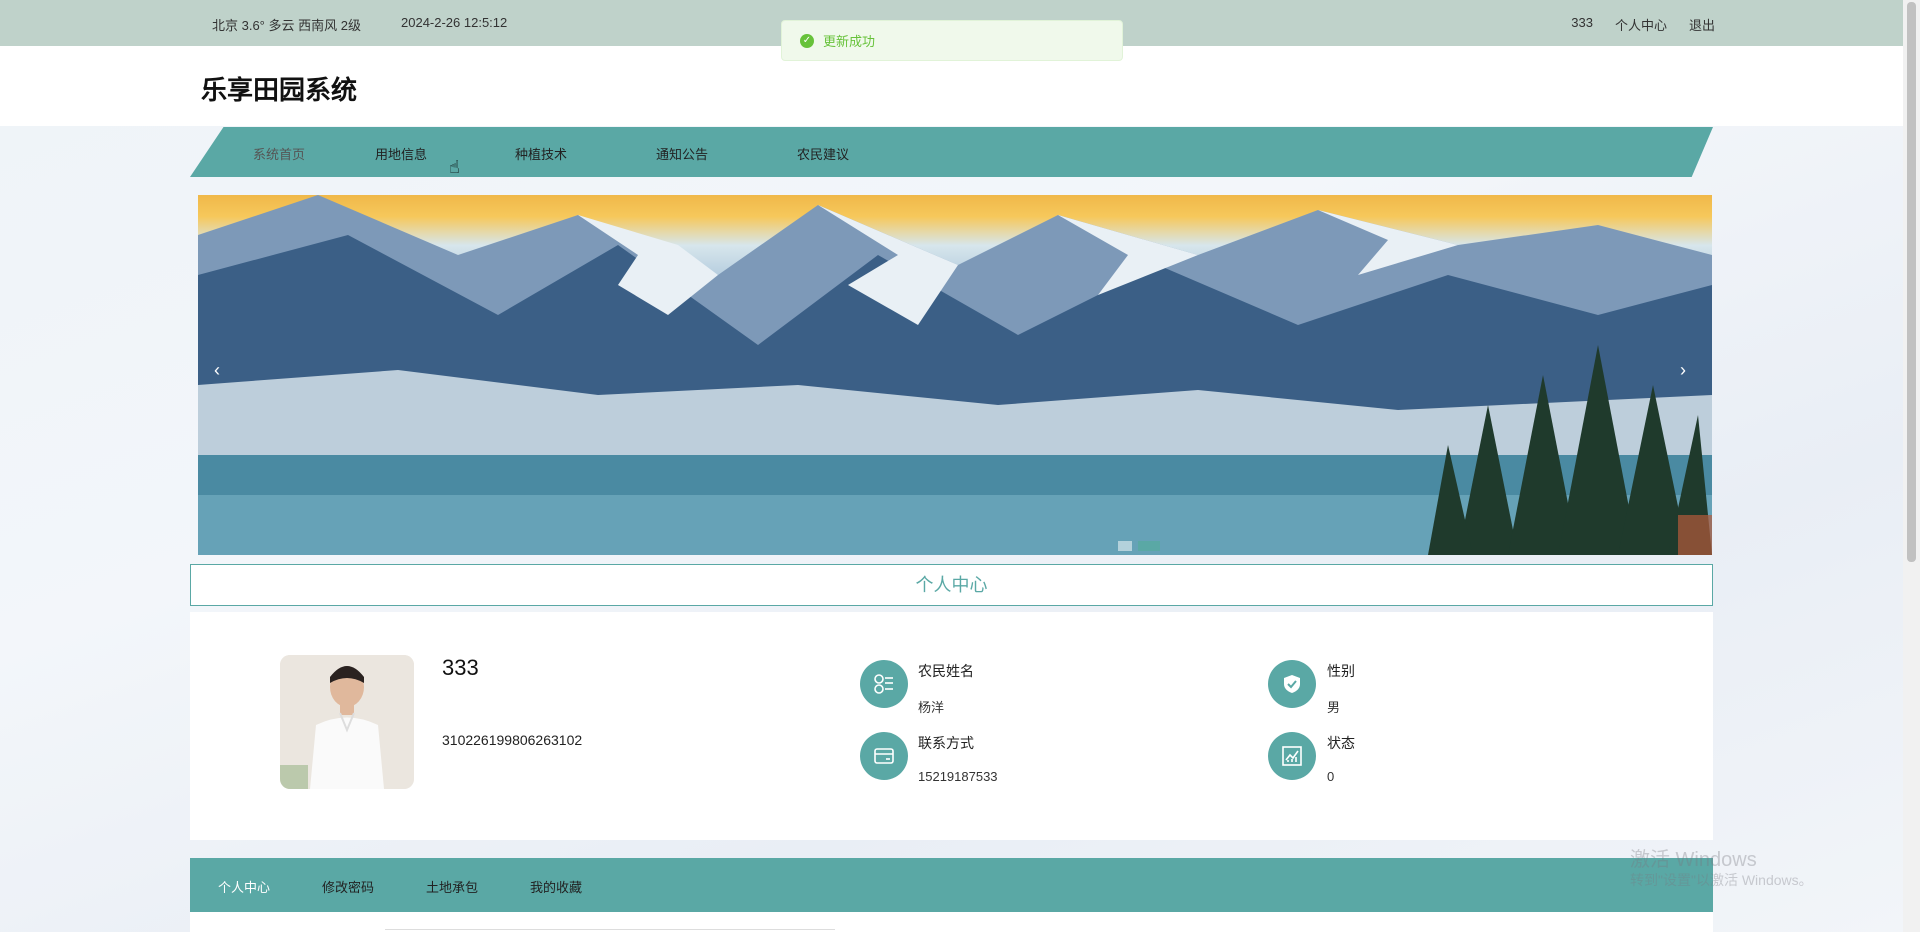 This screenshot has width=1920, height=932. Describe the element at coordinates (1702, 24) in the screenshot. I see `logout-link: 退出` at that location.